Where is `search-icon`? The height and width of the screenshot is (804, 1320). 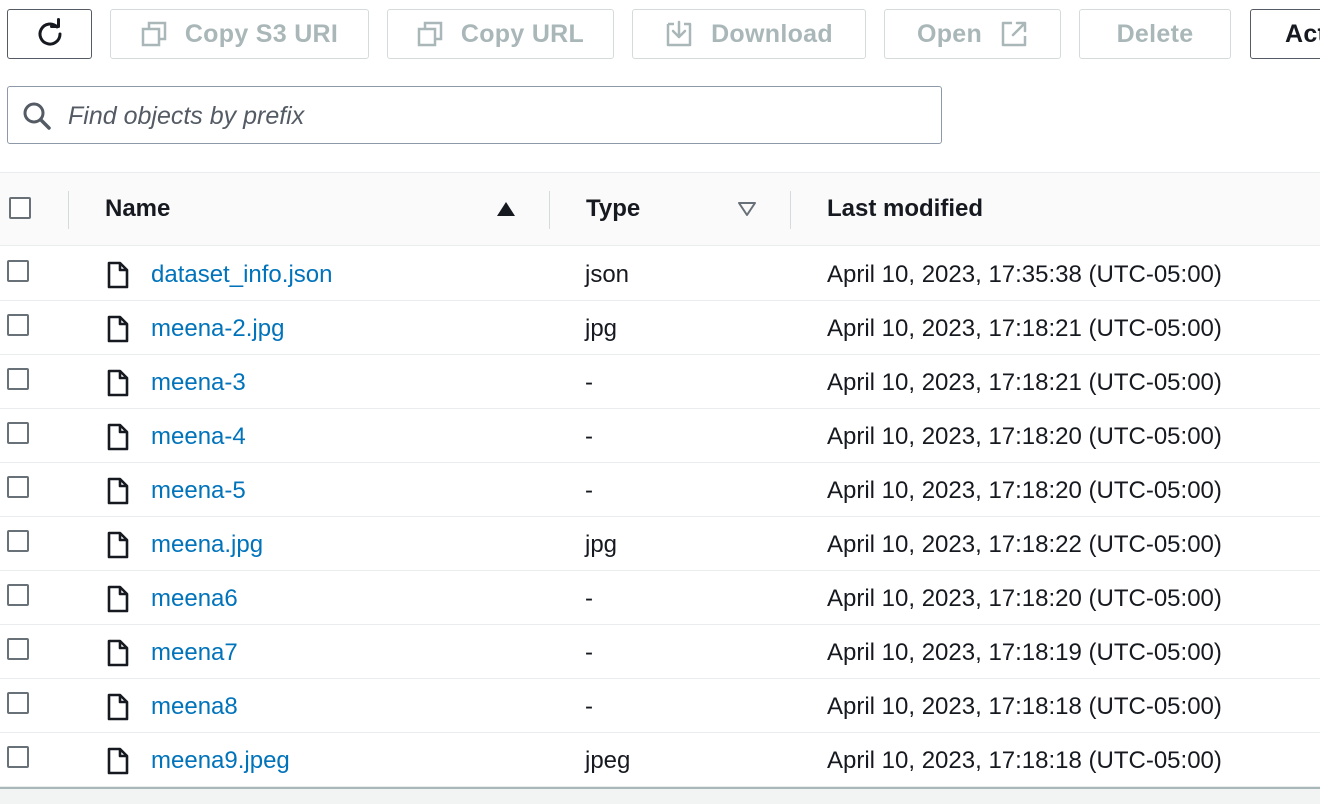
search-icon is located at coordinates (37, 118).